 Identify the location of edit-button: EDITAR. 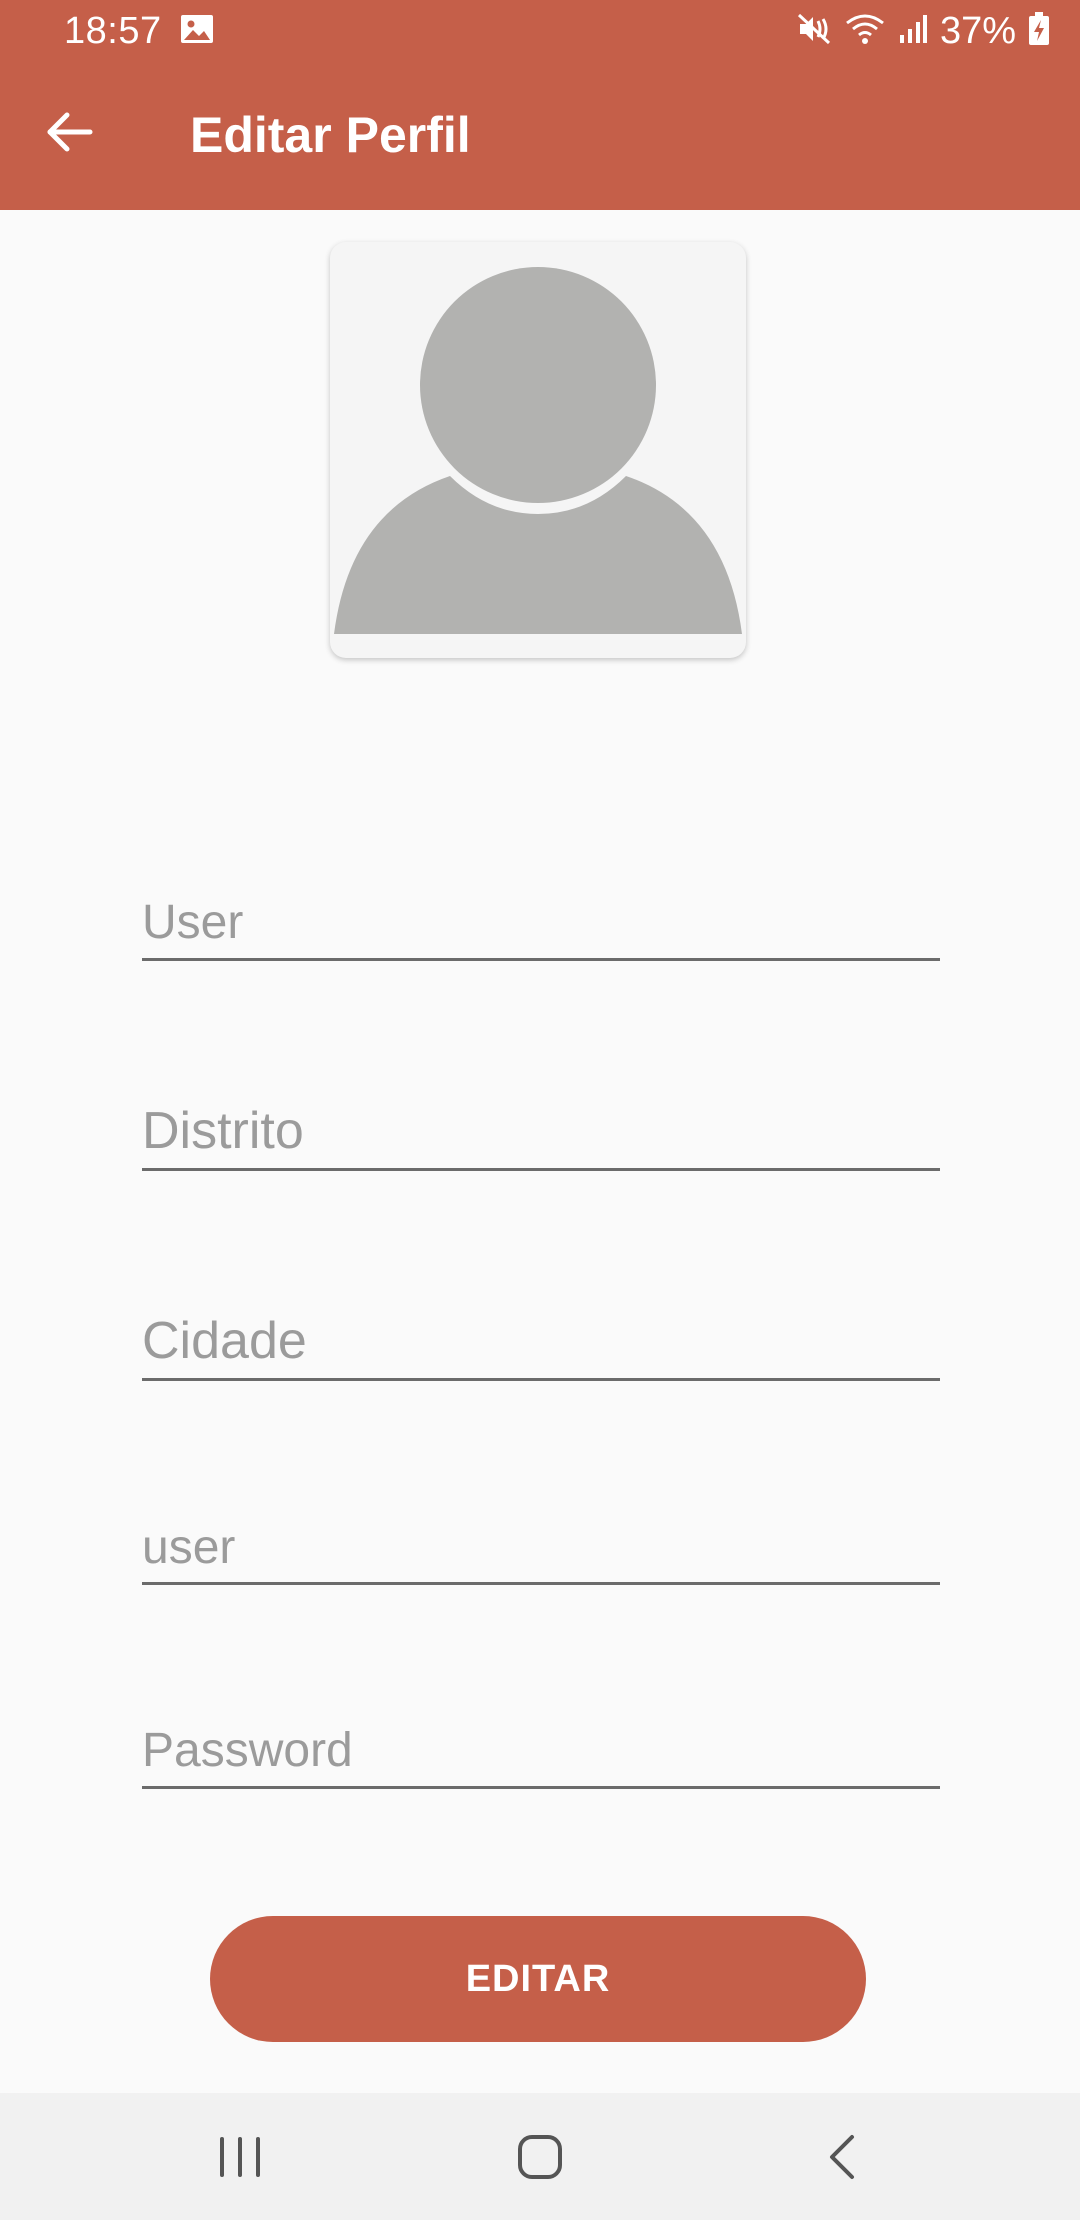
(538, 1979).